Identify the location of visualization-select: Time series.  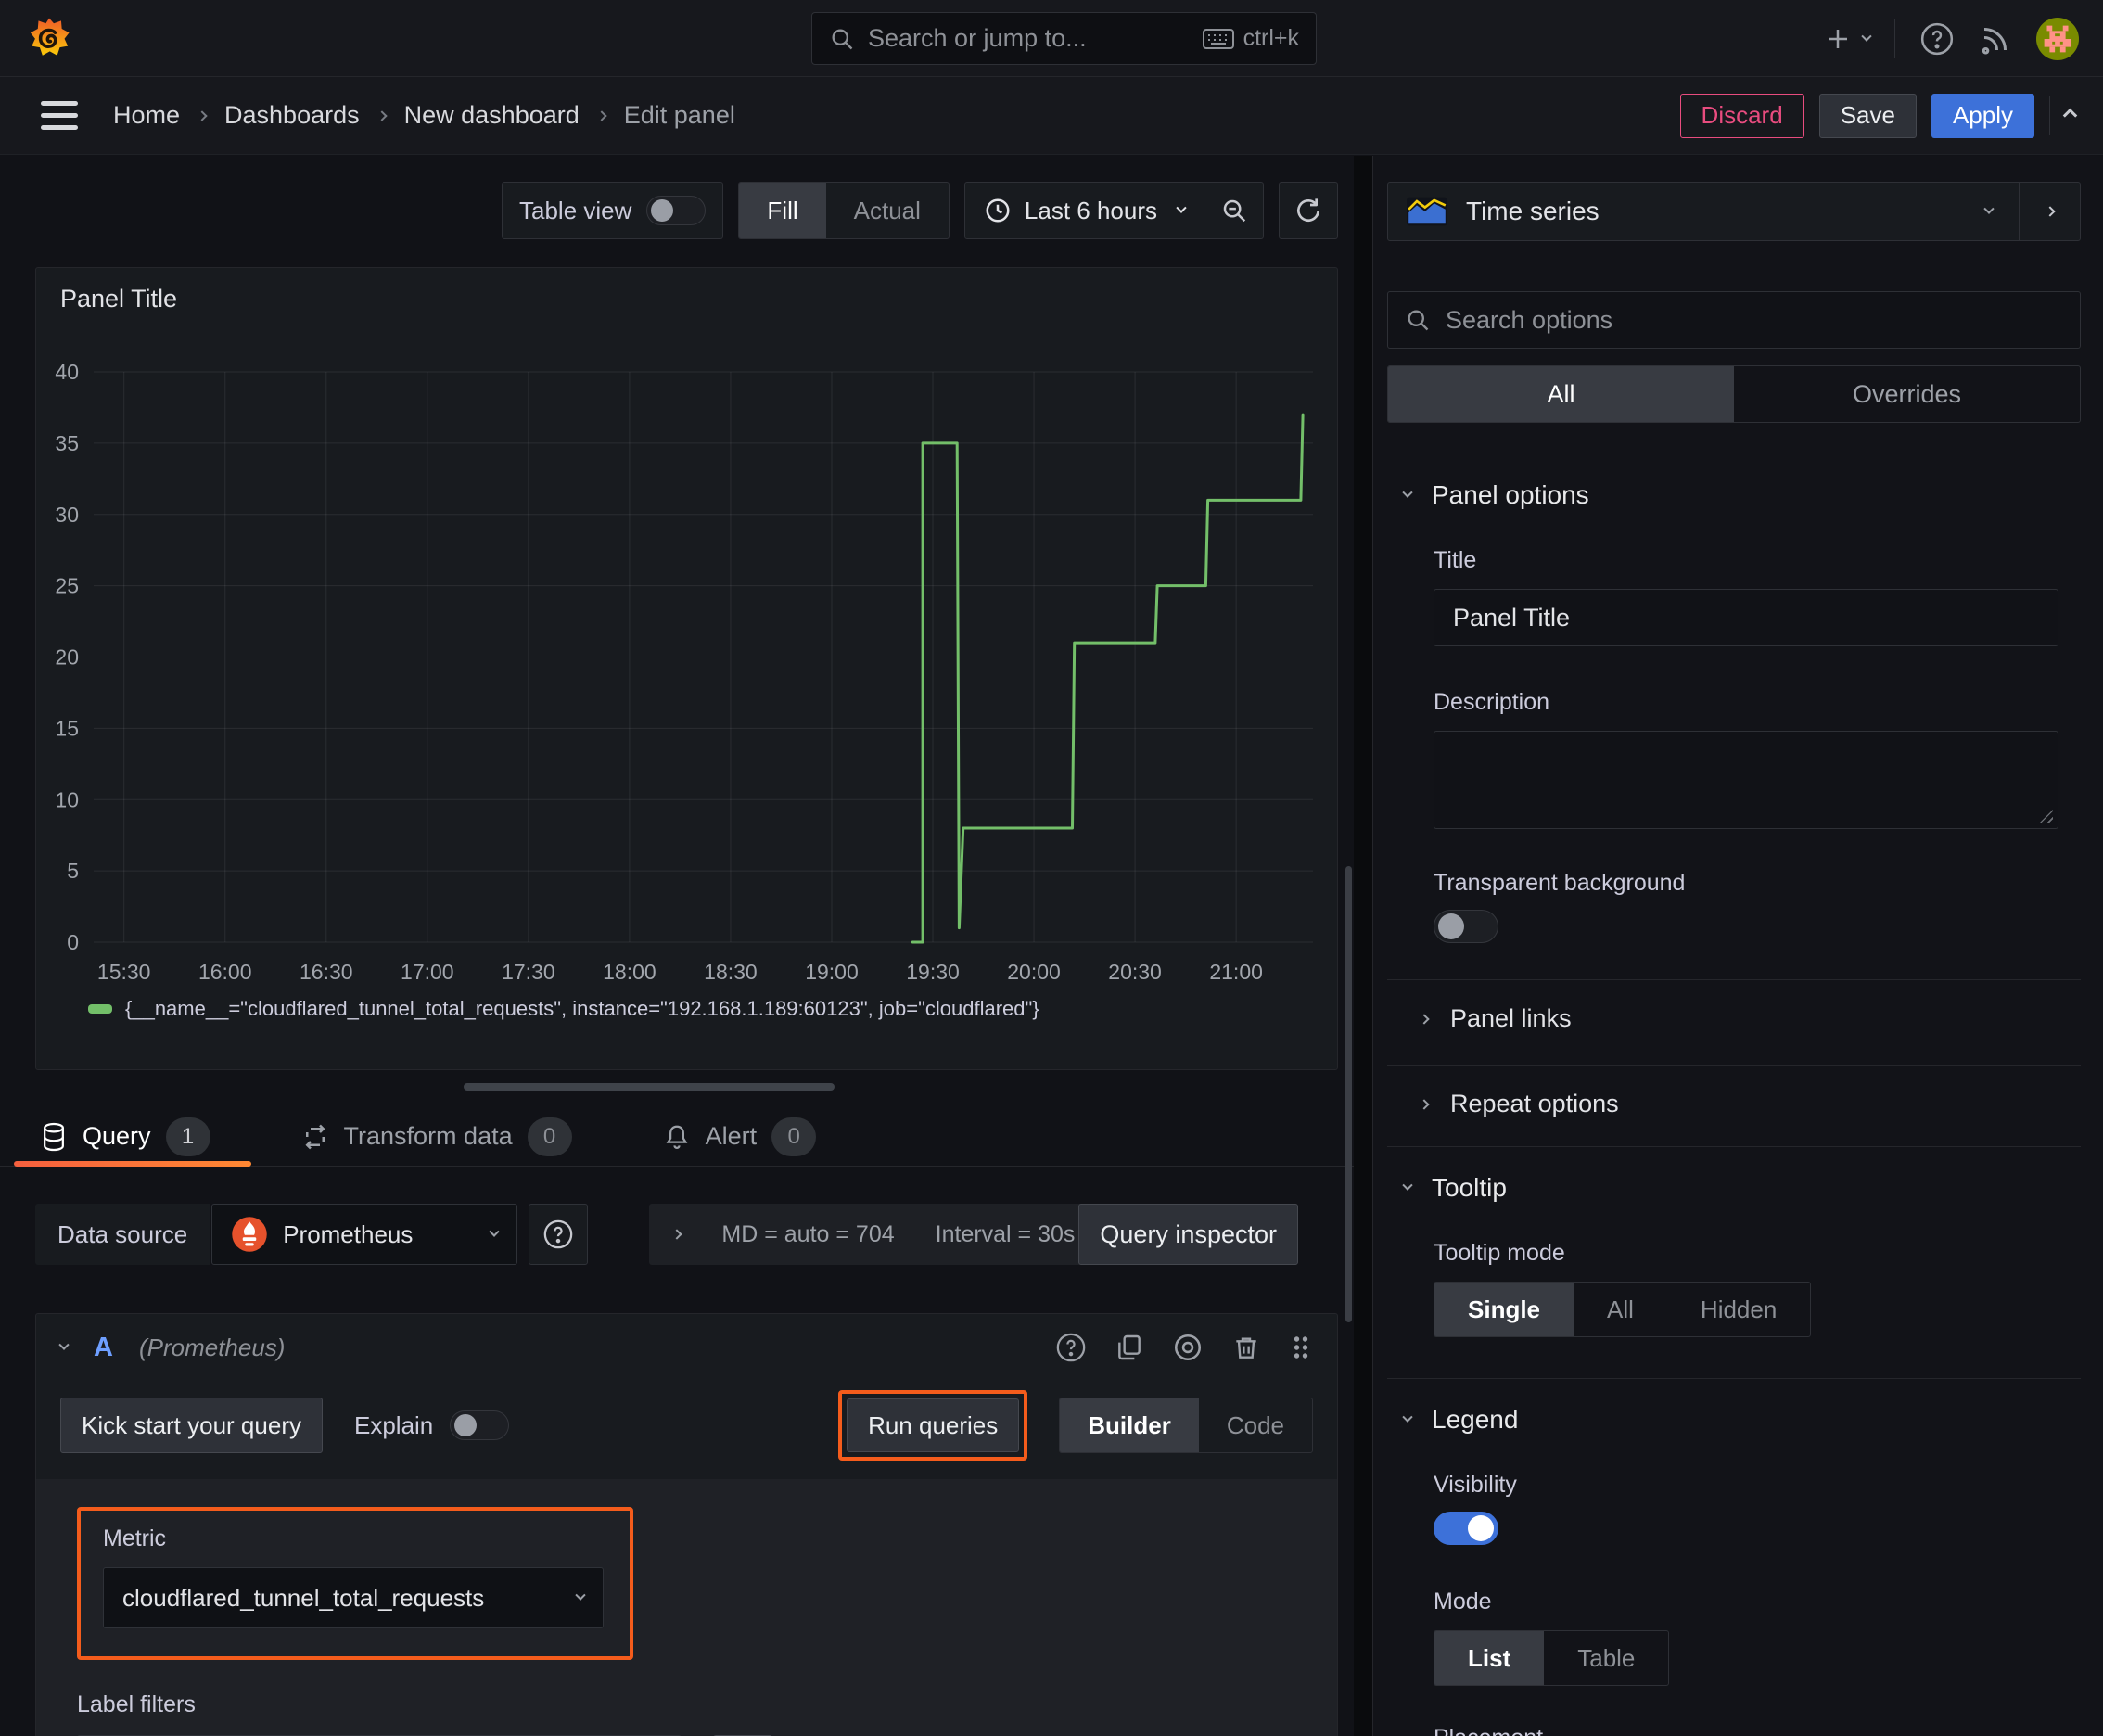
(1703, 211).